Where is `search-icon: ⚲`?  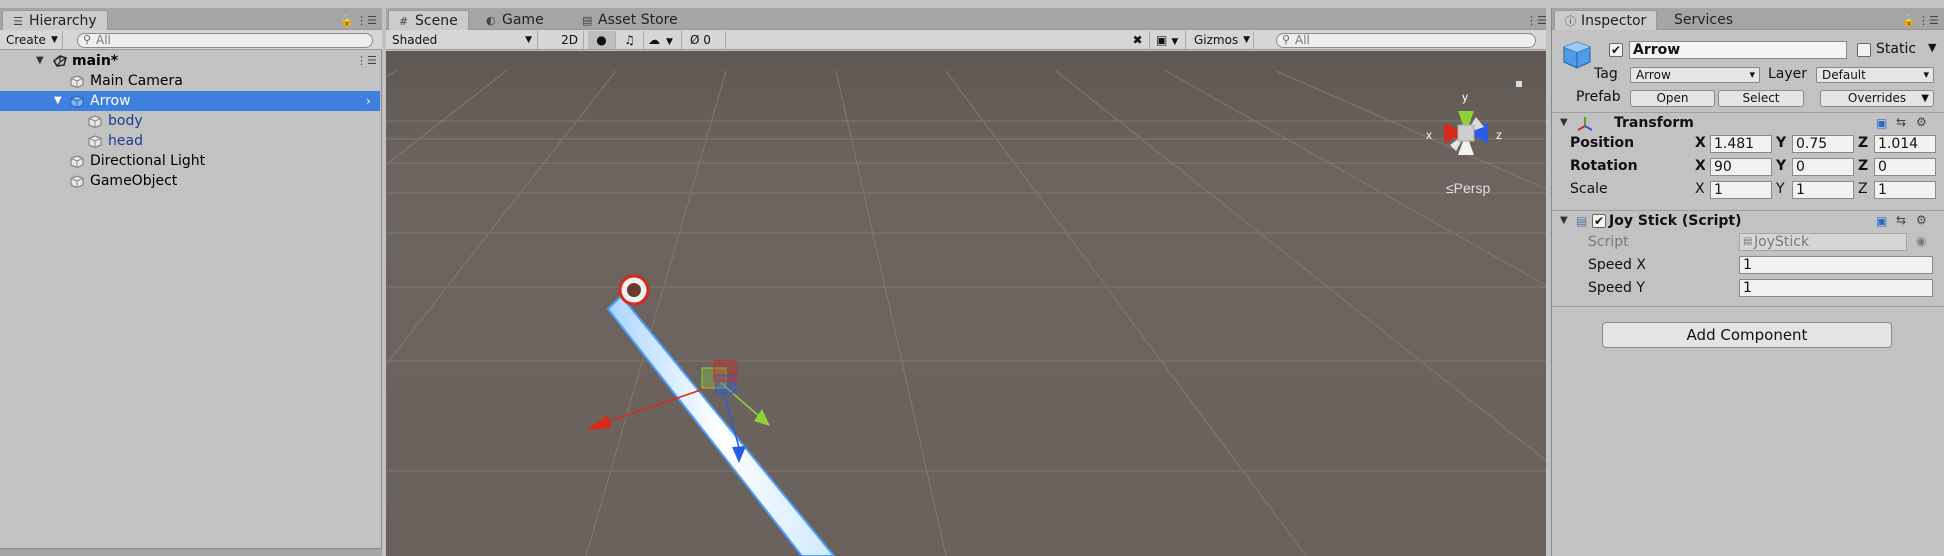 search-icon: ⚲ is located at coordinates (1286, 39).